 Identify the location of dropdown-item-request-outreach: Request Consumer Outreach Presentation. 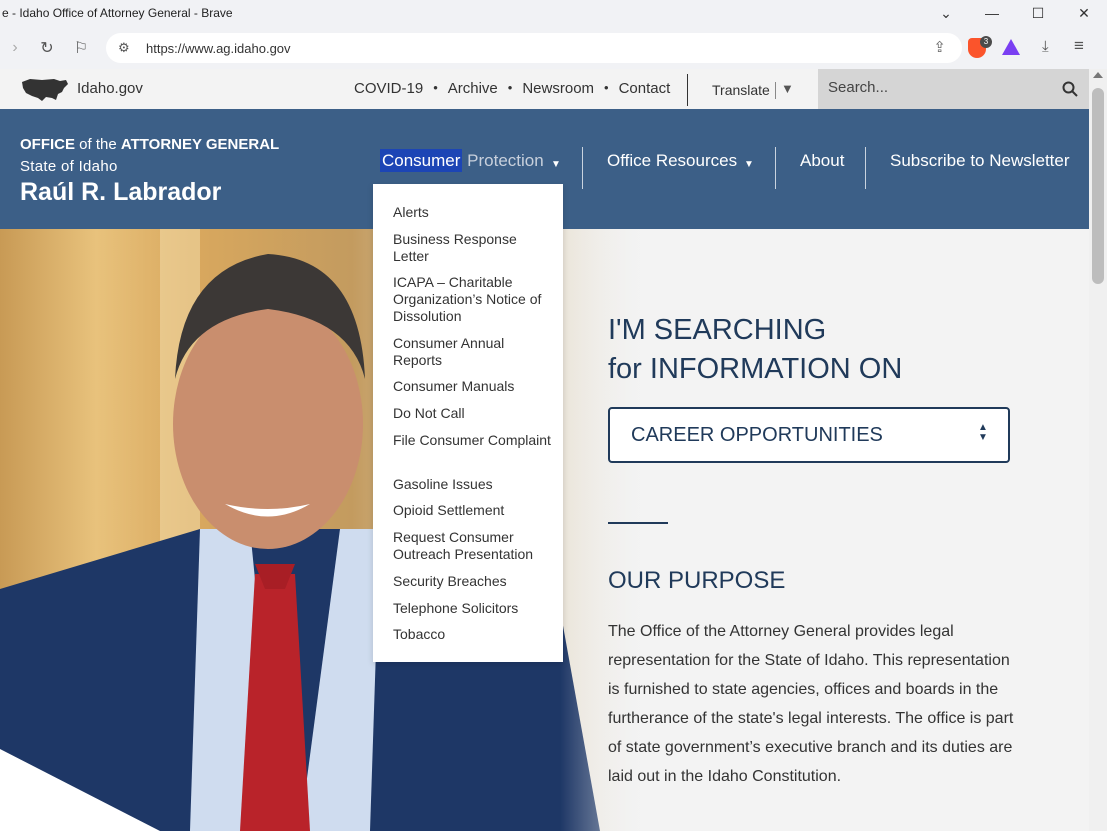
(473, 546).